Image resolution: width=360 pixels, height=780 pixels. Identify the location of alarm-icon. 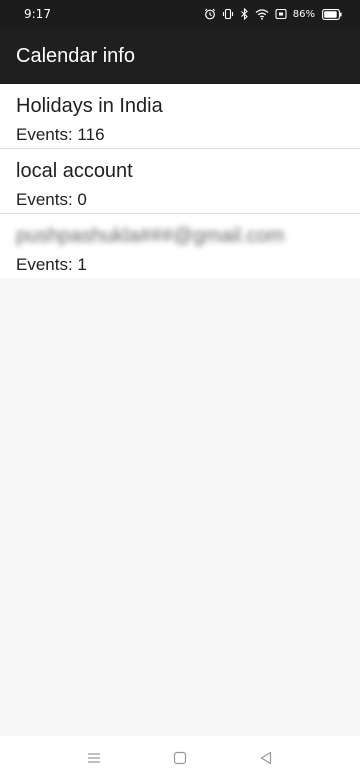
(209, 14).